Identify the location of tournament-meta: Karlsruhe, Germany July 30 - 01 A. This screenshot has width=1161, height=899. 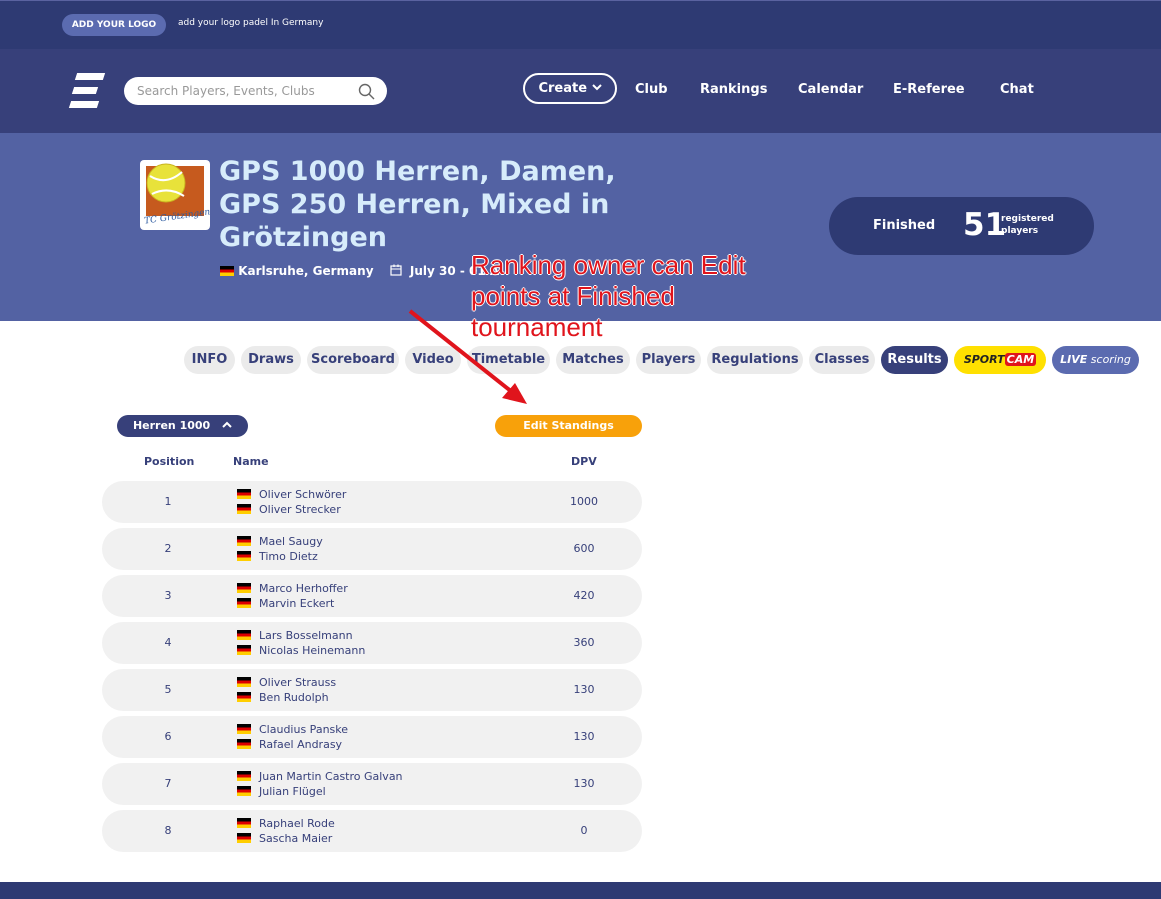
(359, 271).